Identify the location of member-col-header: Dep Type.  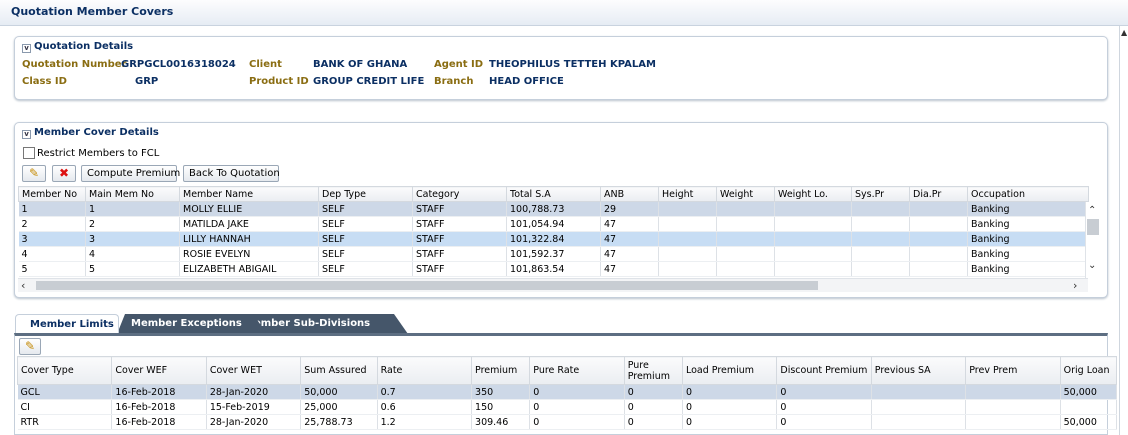
(365, 194).